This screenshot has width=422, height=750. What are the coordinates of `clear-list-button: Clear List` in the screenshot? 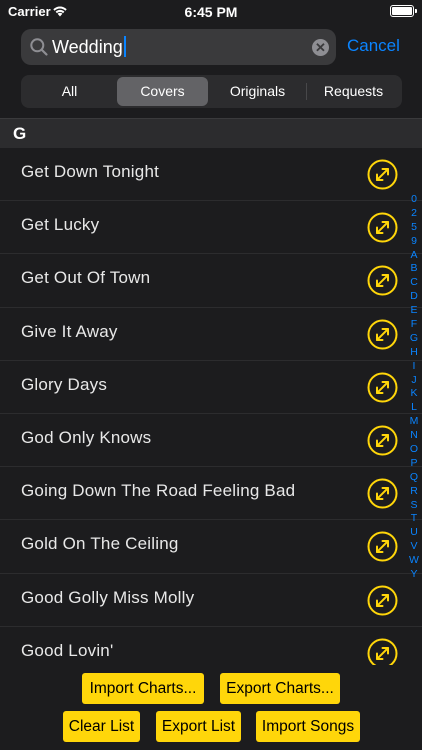 It's located at (101, 726).